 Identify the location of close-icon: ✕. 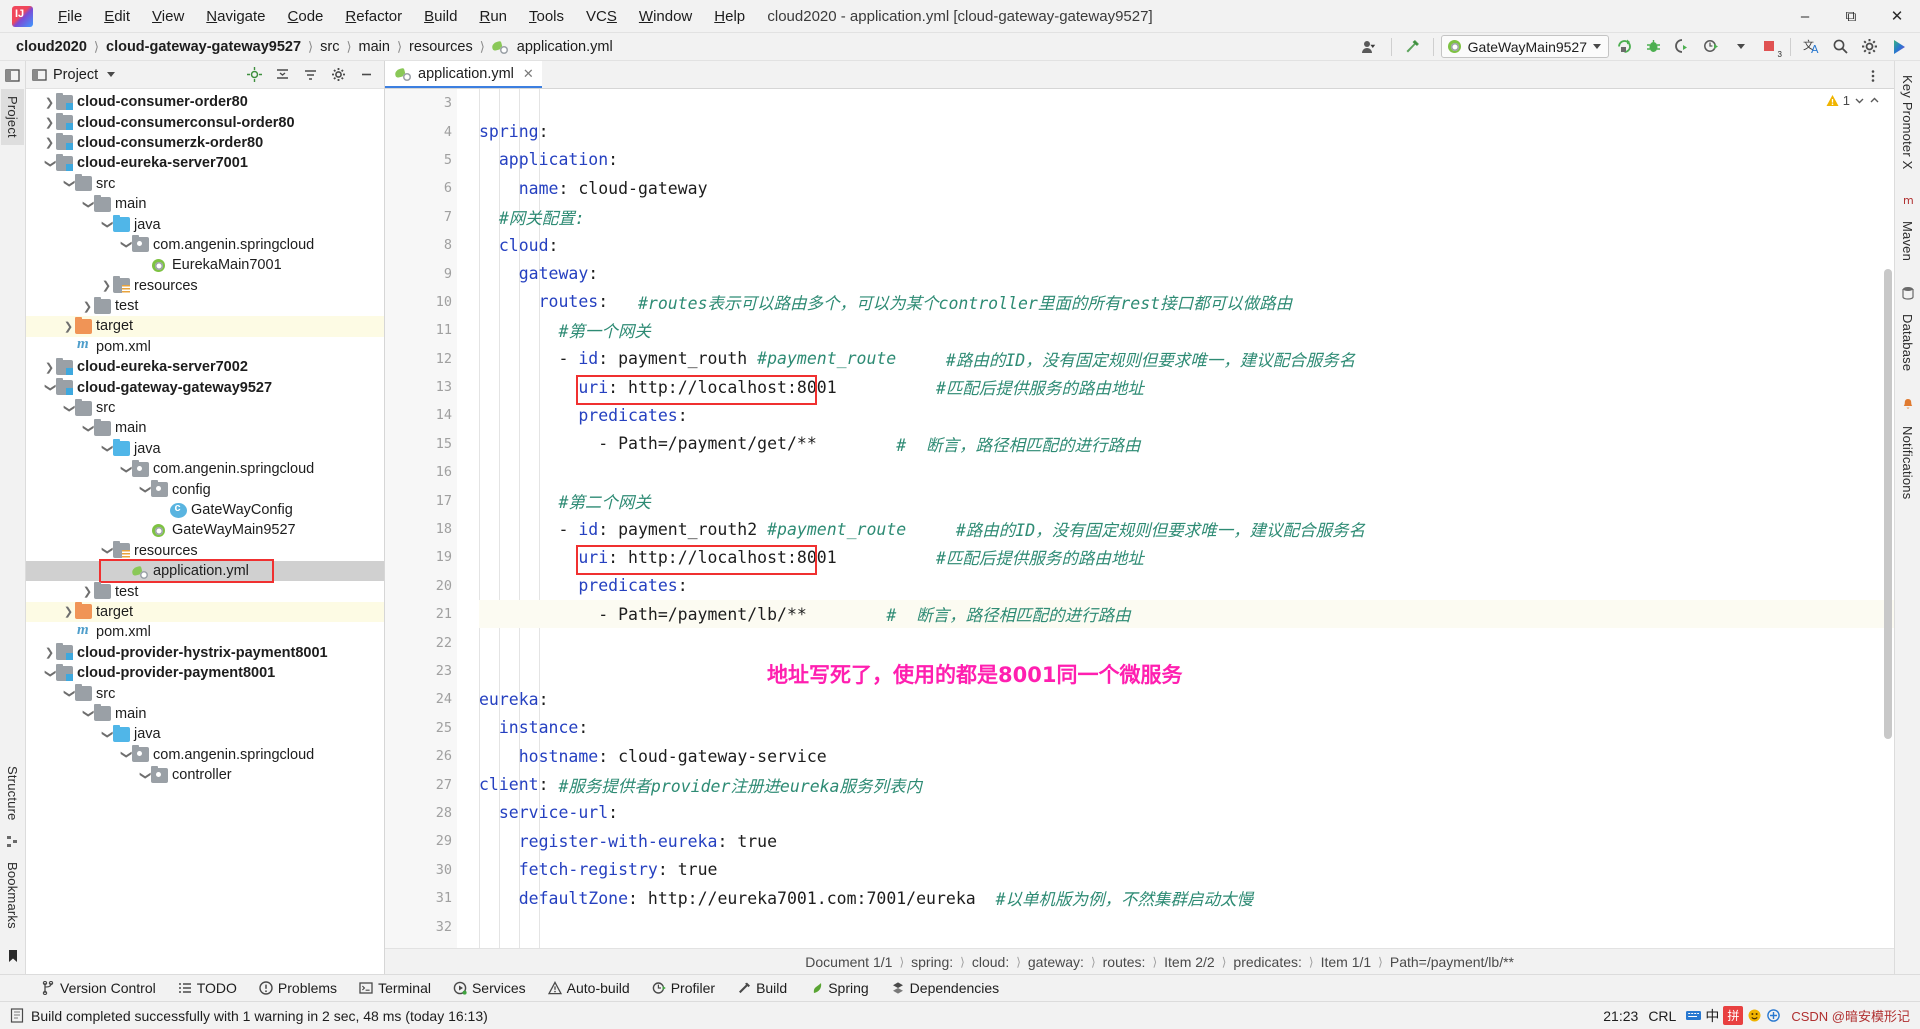
(528, 74).